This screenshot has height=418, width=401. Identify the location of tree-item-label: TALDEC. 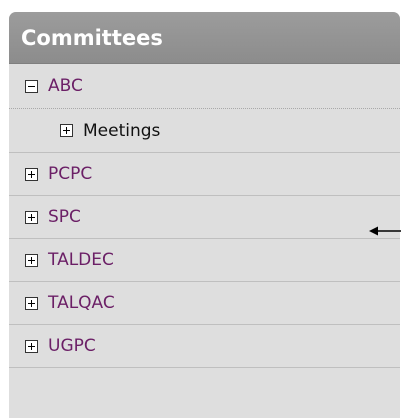
(81, 260).